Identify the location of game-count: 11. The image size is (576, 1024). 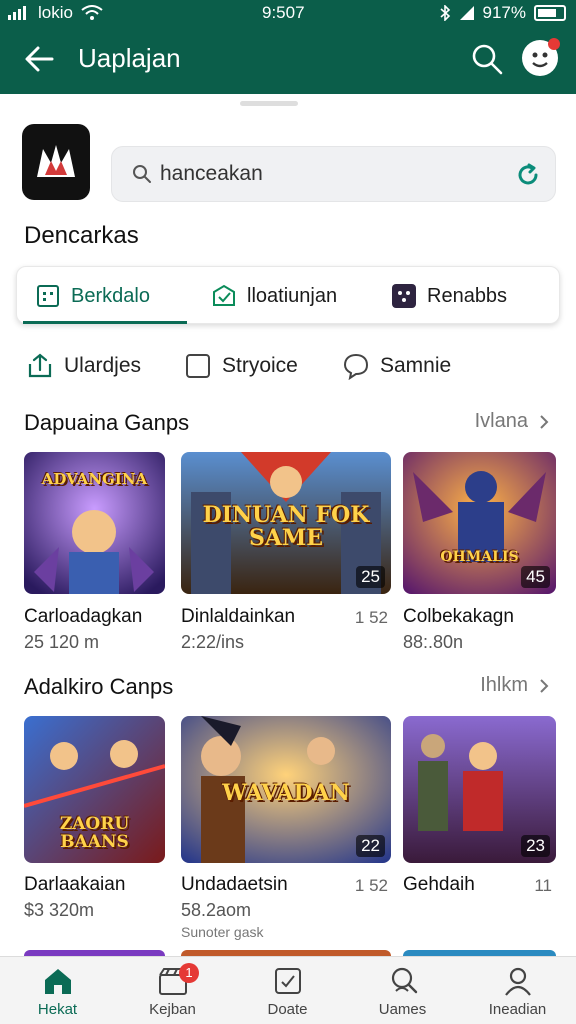
(543, 885).